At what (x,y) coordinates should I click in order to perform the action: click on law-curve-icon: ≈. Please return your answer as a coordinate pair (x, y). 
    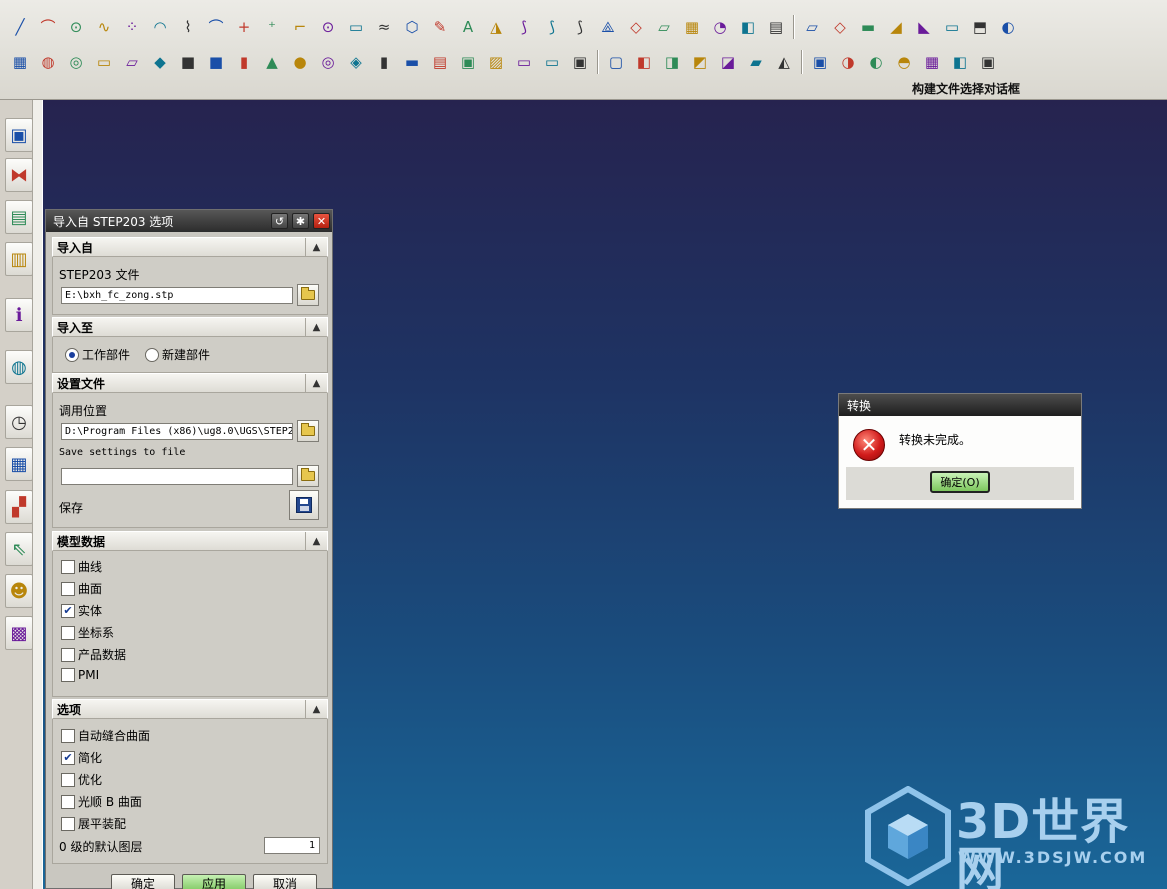
    Looking at the image, I should click on (384, 27).